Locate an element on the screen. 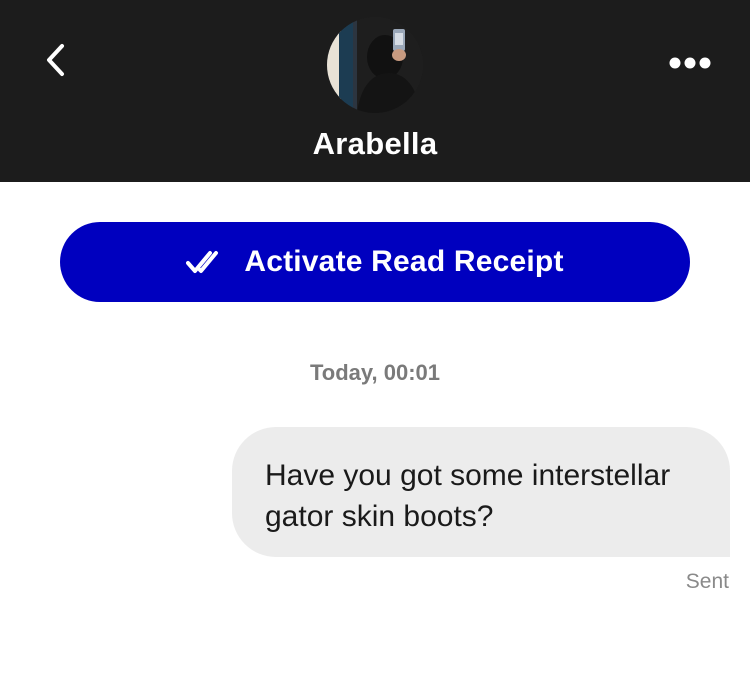  message-status: Sent is located at coordinates (707, 581).